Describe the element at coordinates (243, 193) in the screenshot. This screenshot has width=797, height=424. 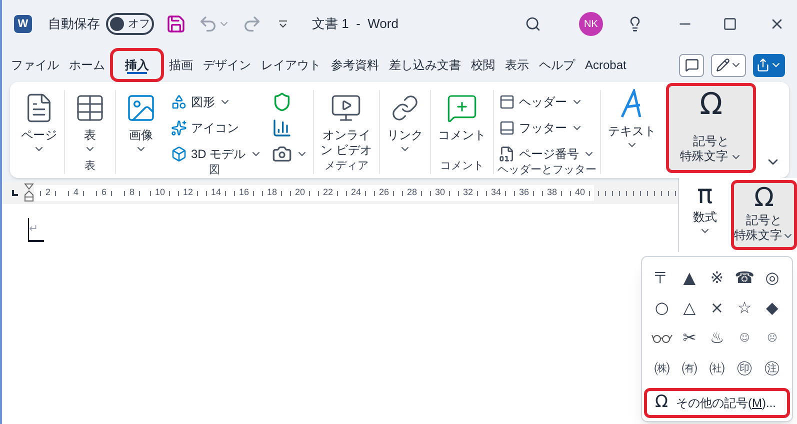
I see `ruler-number: 16` at that location.